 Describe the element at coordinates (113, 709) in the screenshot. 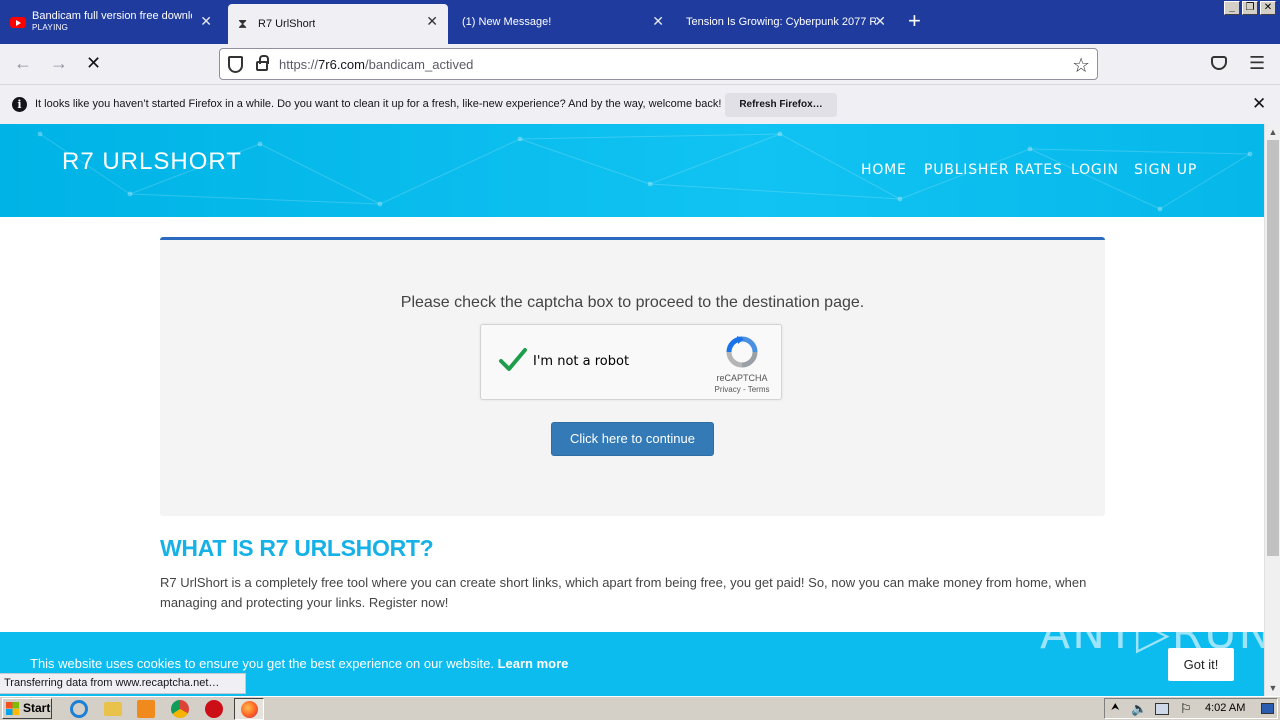

I see `folder-icon` at that location.